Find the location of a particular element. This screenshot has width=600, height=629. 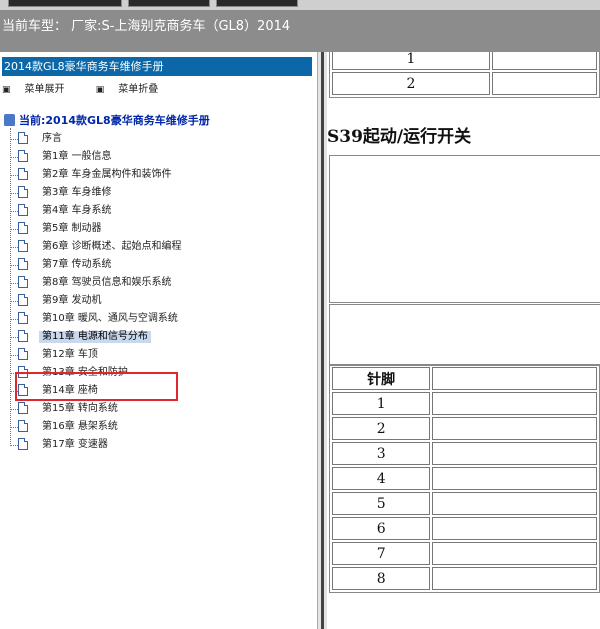

pin-number-cell: 3 is located at coordinates (381, 453).